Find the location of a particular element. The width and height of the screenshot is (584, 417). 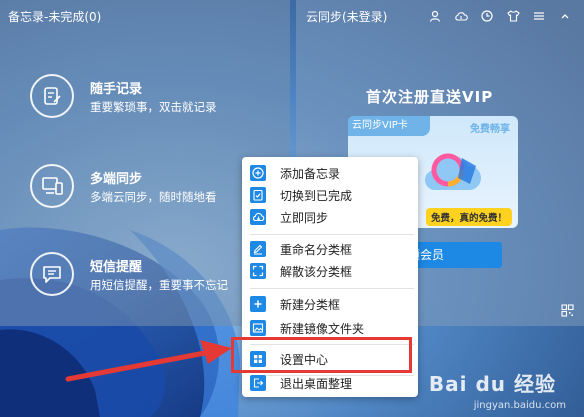

baidu-jingyan-watermark: Bai du 经验 is located at coordinates (492, 384).